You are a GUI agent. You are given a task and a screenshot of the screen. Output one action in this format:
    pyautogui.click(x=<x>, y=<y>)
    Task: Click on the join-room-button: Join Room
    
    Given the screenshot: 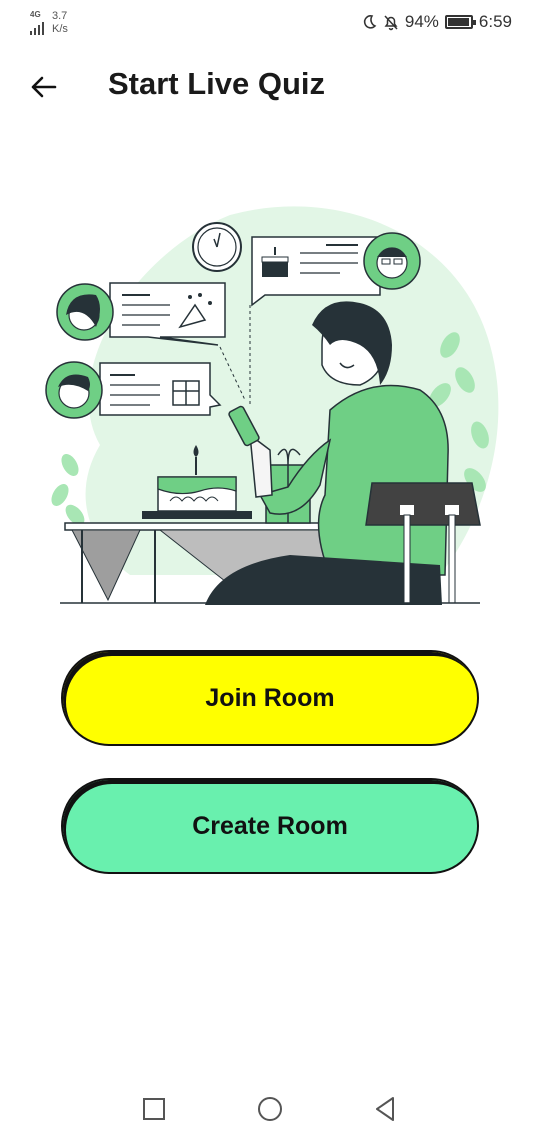 What is the action you would take?
    pyautogui.click(x=270, y=698)
    